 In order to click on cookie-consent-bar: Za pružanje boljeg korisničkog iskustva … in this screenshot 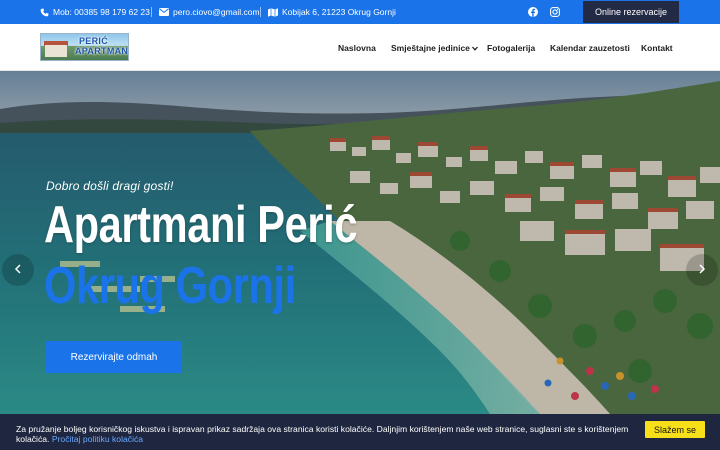, I will do `click(360, 432)`.